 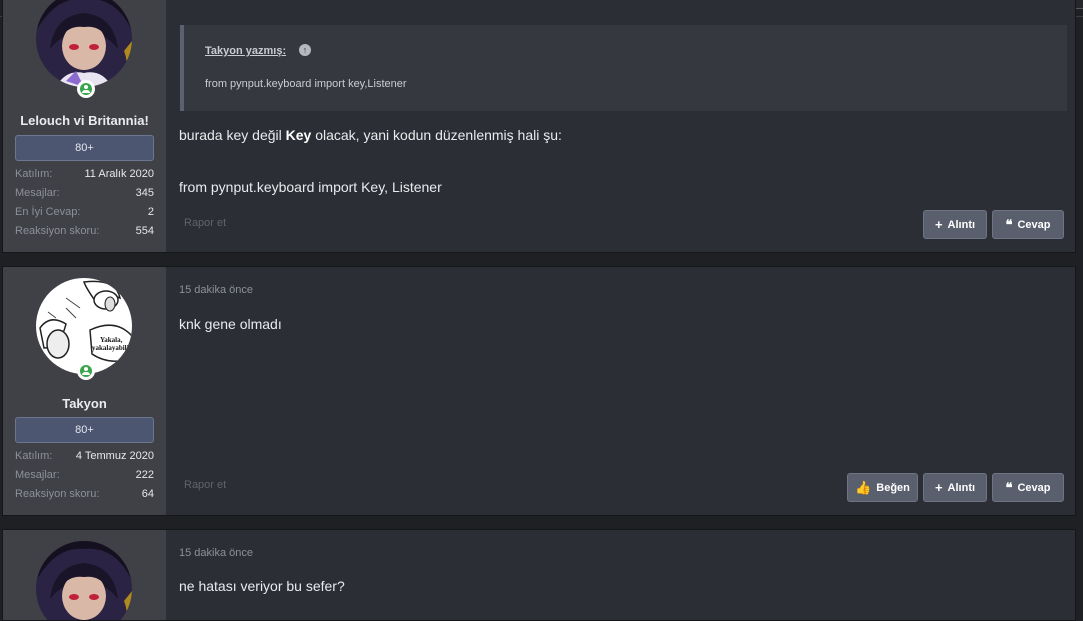 What do you see at coordinates (84, 120) in the screenshot?
I see `username: Lelouch vi Britannia!` at bounding box center [84, 120].